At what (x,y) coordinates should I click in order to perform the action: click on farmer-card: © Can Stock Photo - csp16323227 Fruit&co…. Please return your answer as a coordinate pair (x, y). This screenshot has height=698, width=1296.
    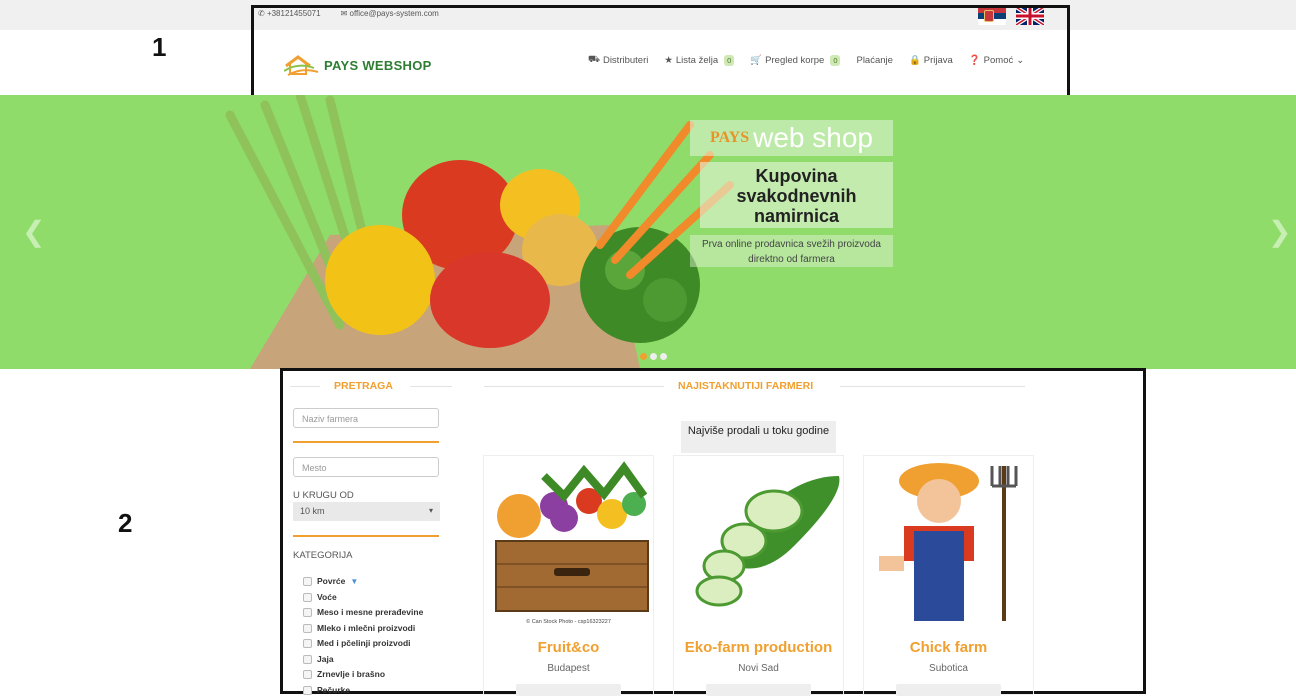
    Looking at the image, I should click on (568, 575).